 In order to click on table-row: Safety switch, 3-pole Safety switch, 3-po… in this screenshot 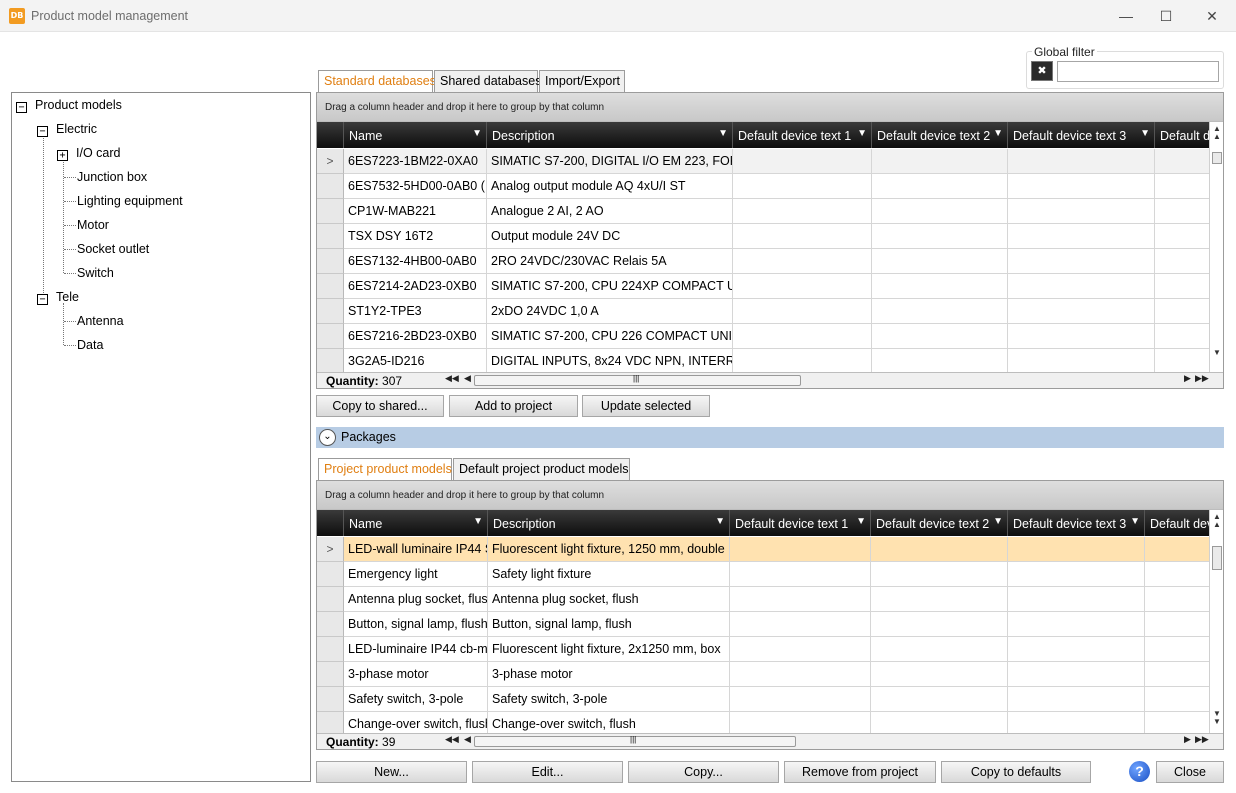, I will do `click(763, 699)`.